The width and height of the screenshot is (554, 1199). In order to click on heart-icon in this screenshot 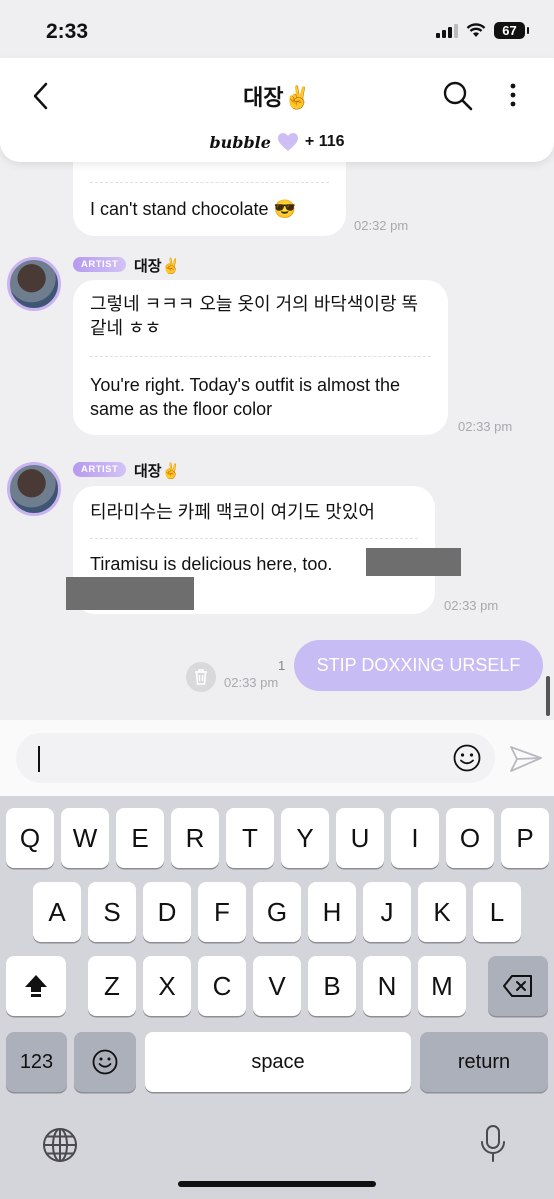, I will do `click(287, 142)`.